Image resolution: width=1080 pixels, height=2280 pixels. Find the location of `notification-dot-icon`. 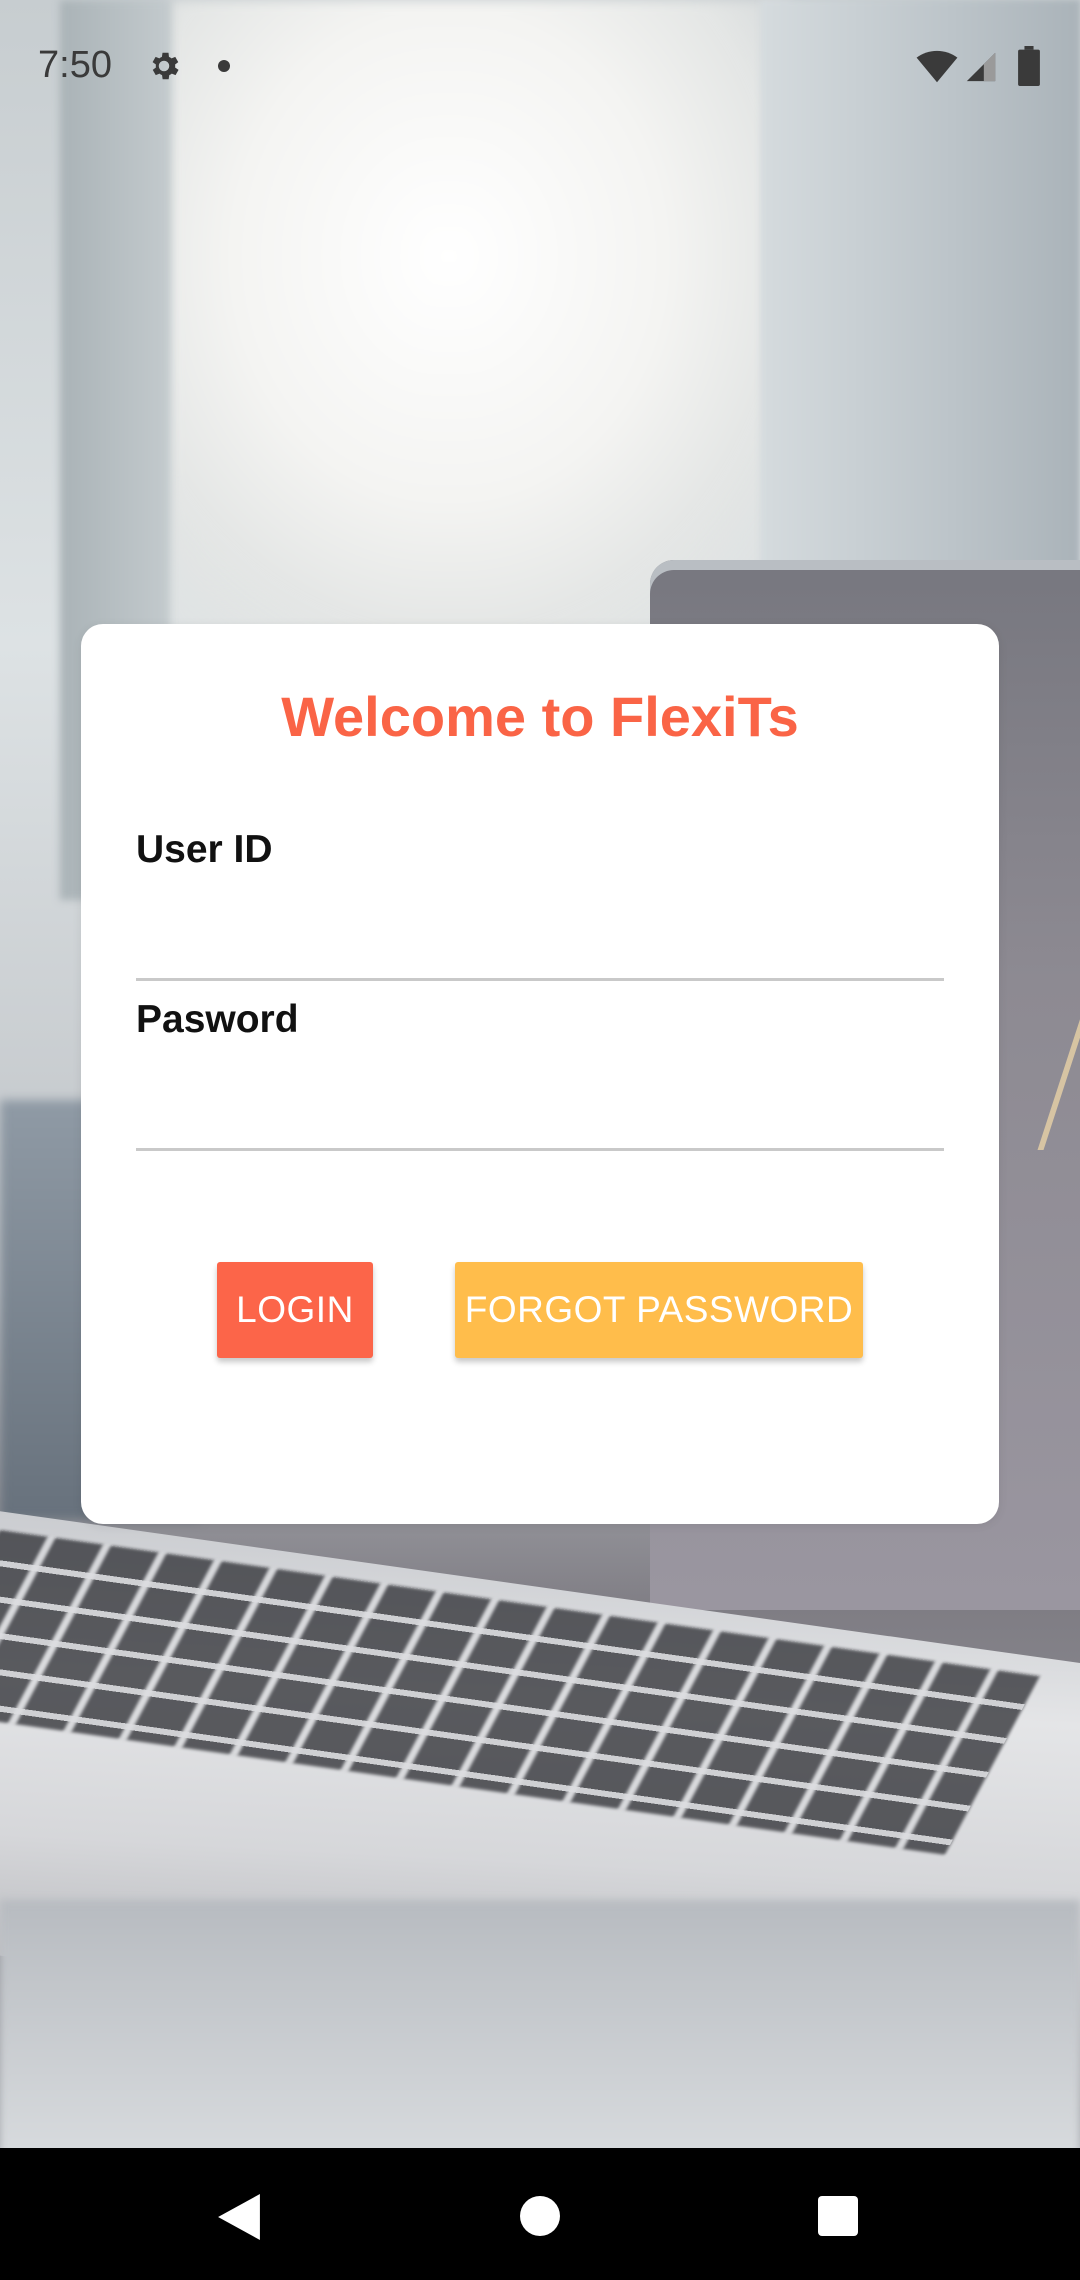

notification-dot-icon is located at coordinates (224, 66).